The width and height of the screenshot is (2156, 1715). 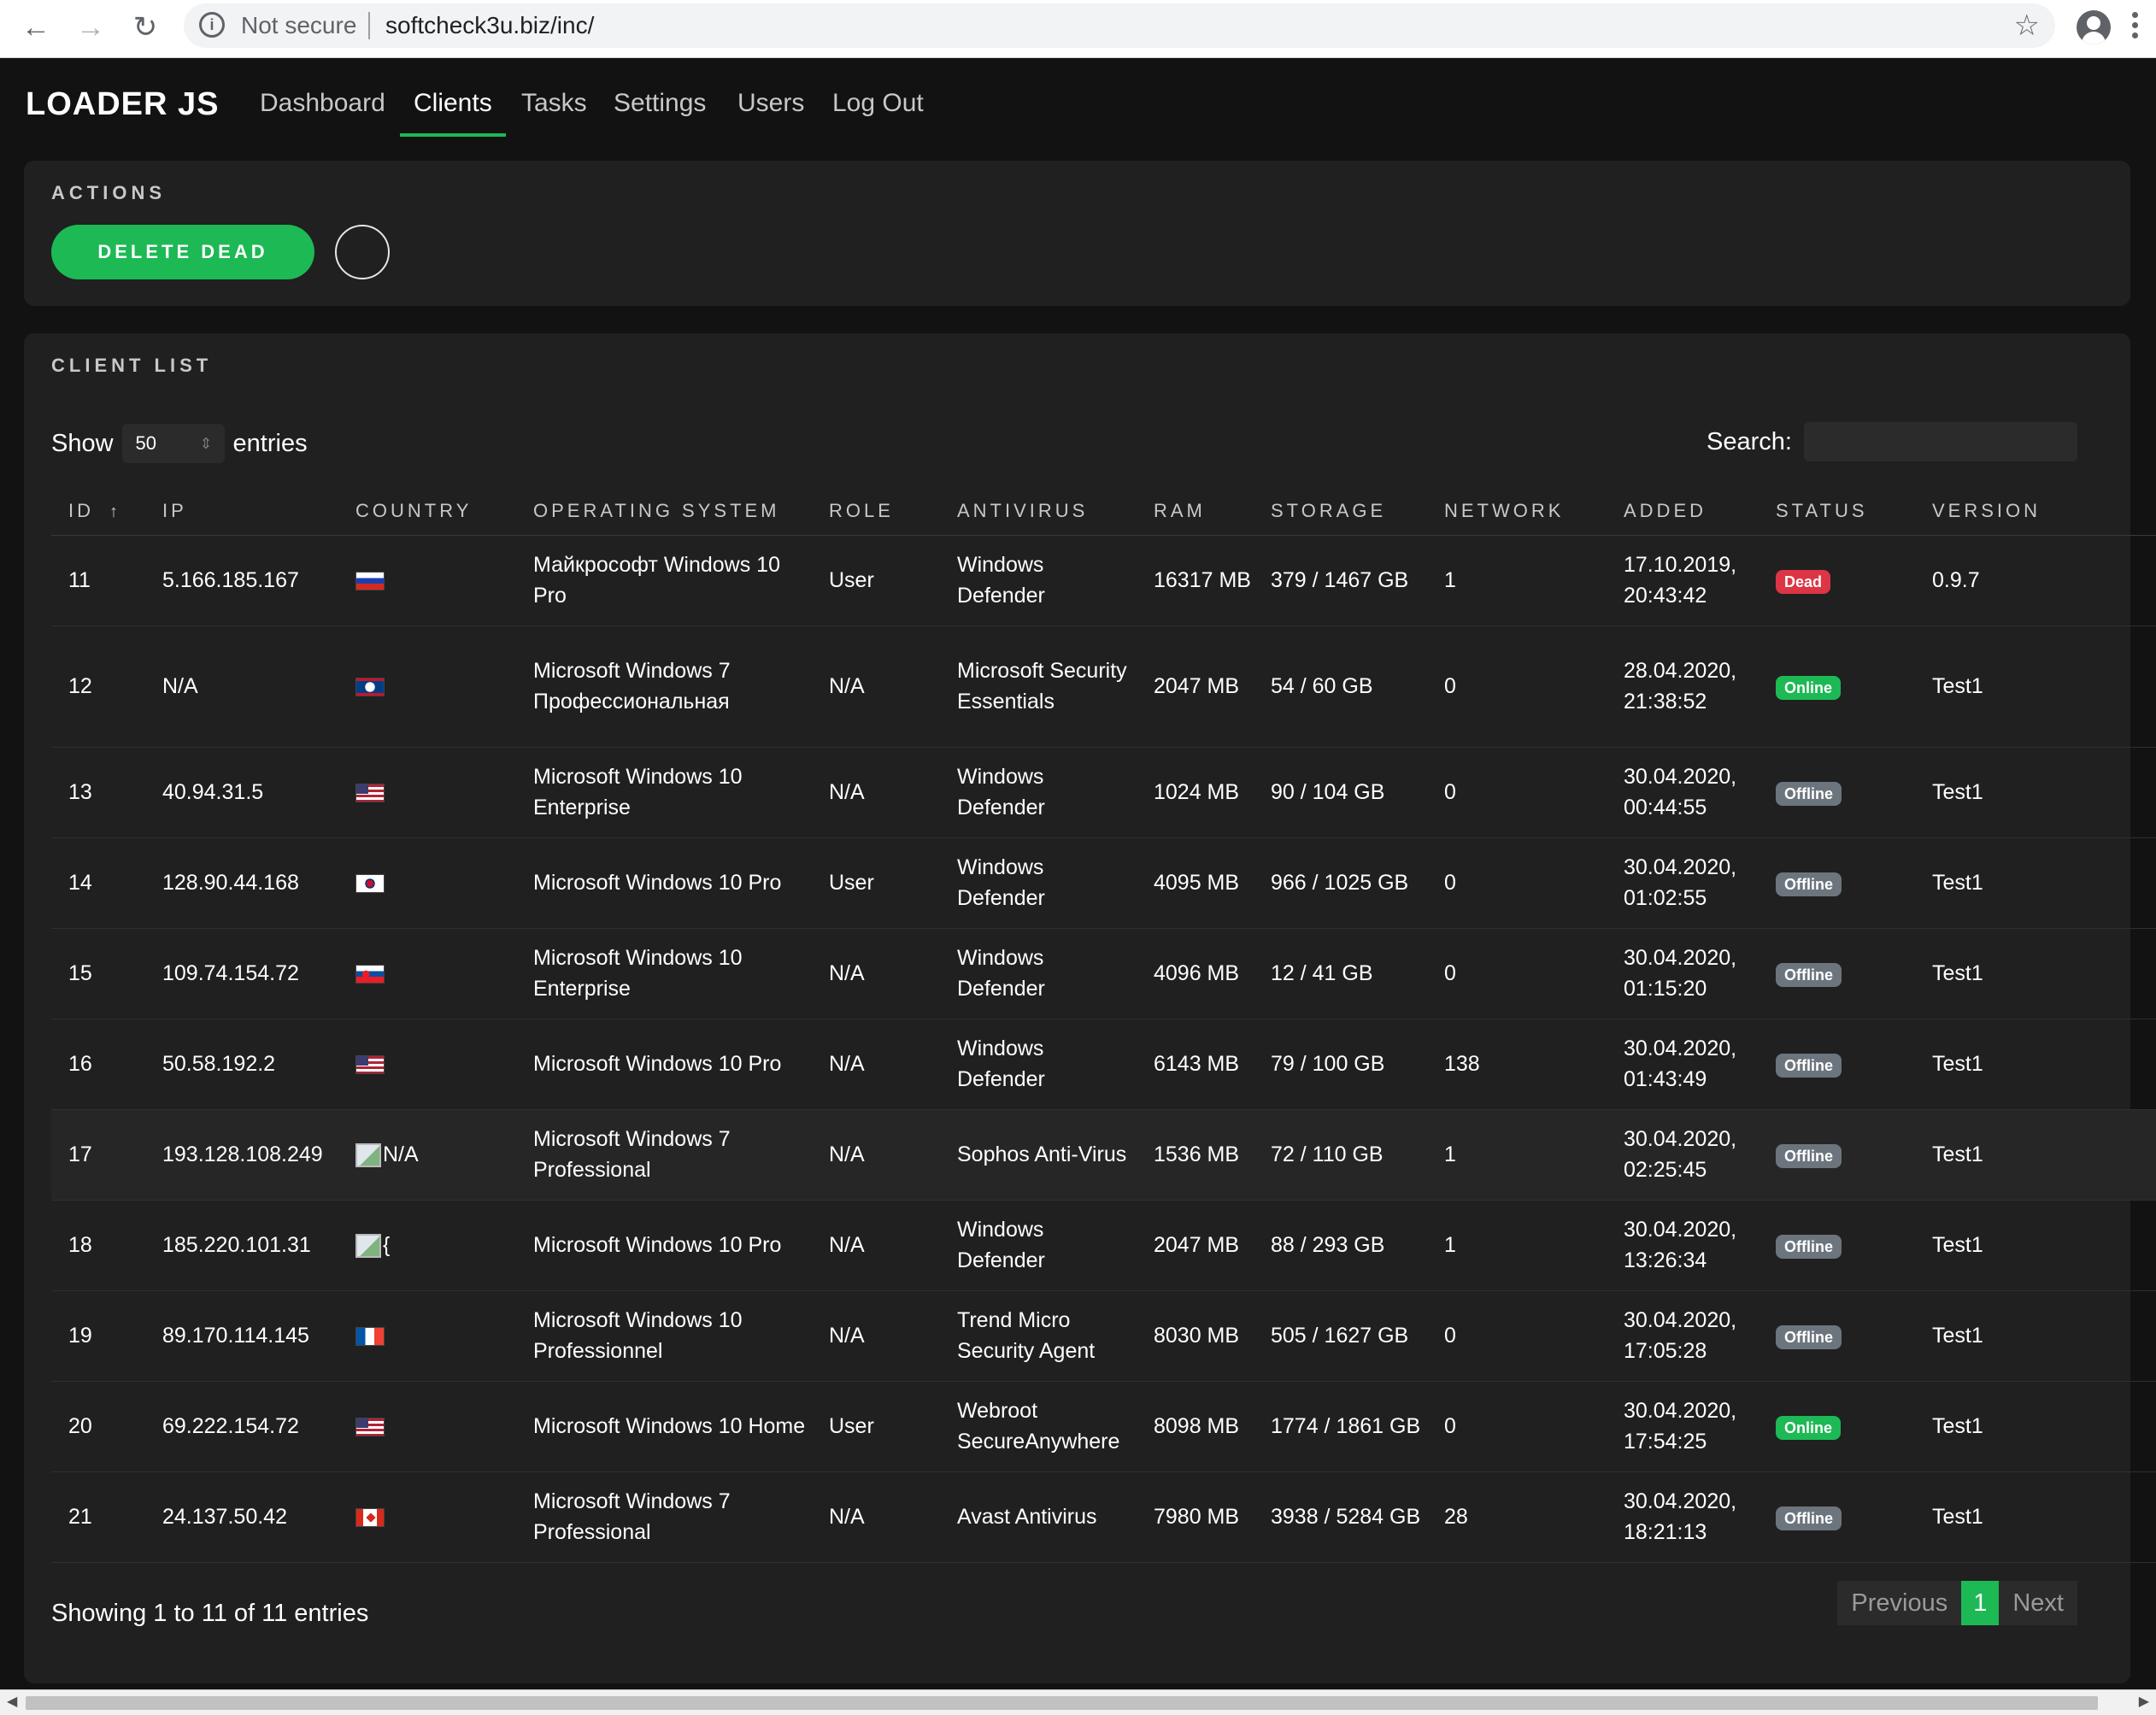 What do you see at coordinates (182, 252) in the screenshot?
I see `delete-dead-button: DELETE DEAD` at bounding box center [182, 252].